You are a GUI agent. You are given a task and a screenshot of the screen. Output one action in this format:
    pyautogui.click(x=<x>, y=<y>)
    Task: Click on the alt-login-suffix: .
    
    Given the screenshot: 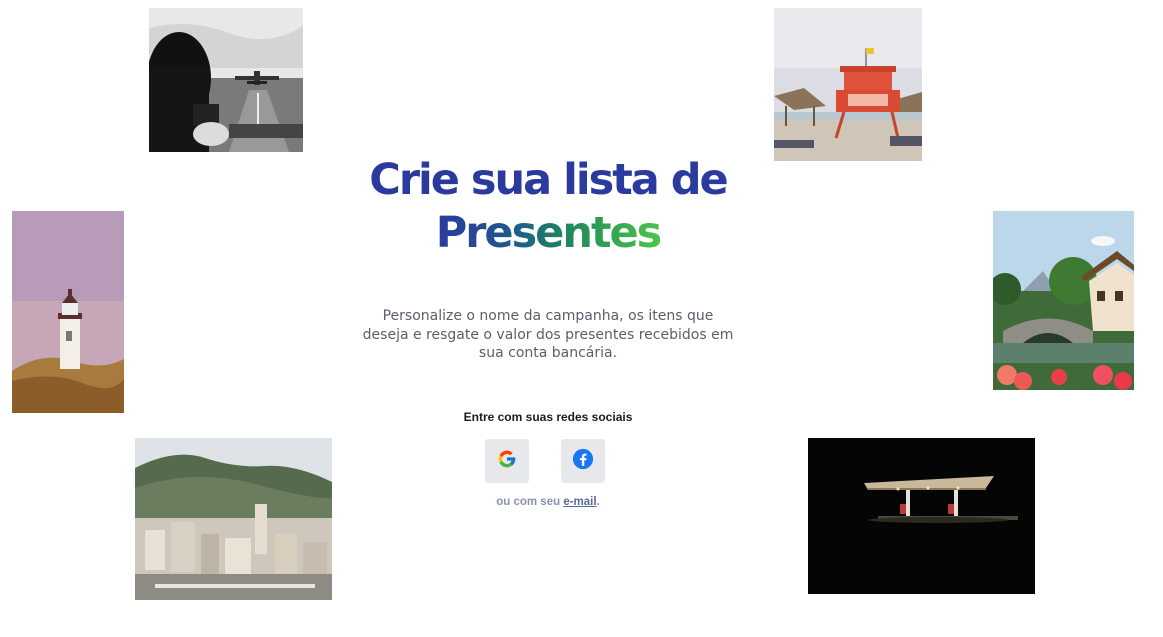 What is the action you would take?
    pyautogui.click(x=598, y=502)
    